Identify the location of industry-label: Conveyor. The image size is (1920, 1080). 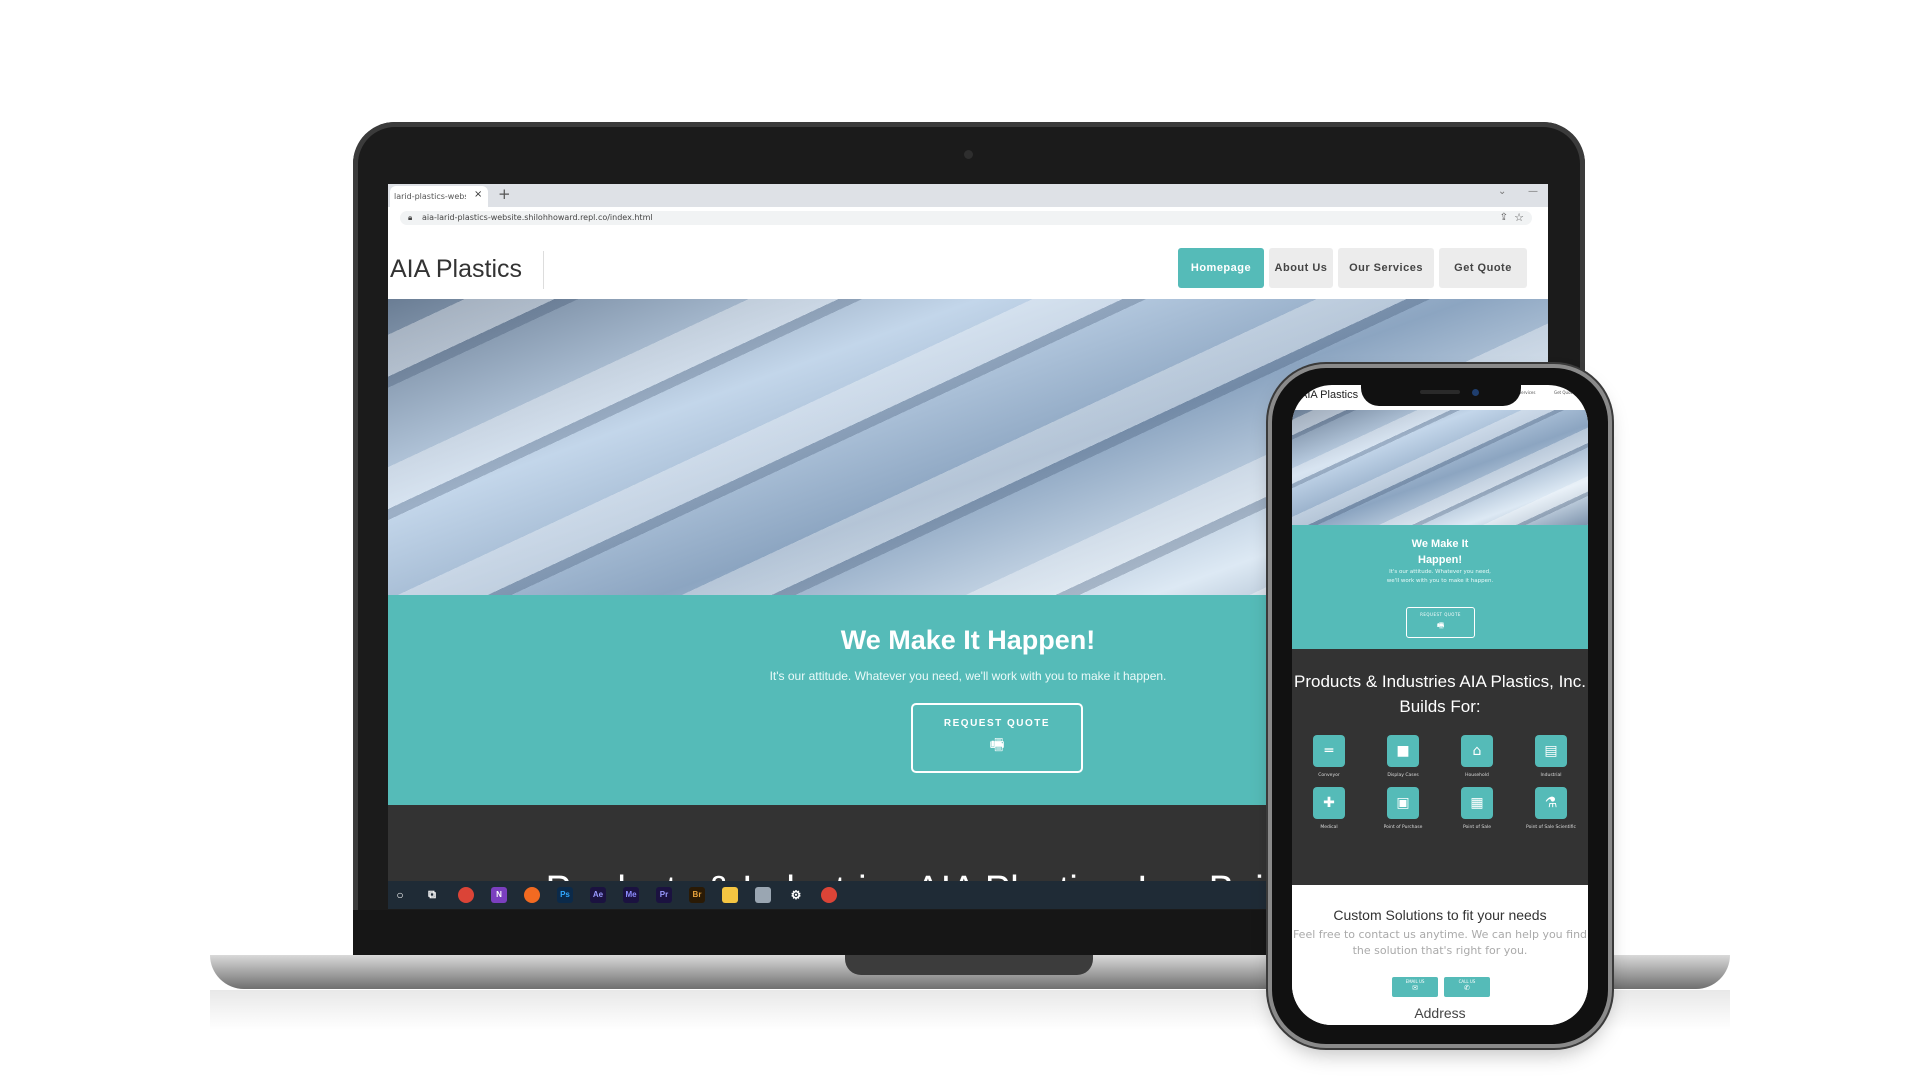
(1329, 775).